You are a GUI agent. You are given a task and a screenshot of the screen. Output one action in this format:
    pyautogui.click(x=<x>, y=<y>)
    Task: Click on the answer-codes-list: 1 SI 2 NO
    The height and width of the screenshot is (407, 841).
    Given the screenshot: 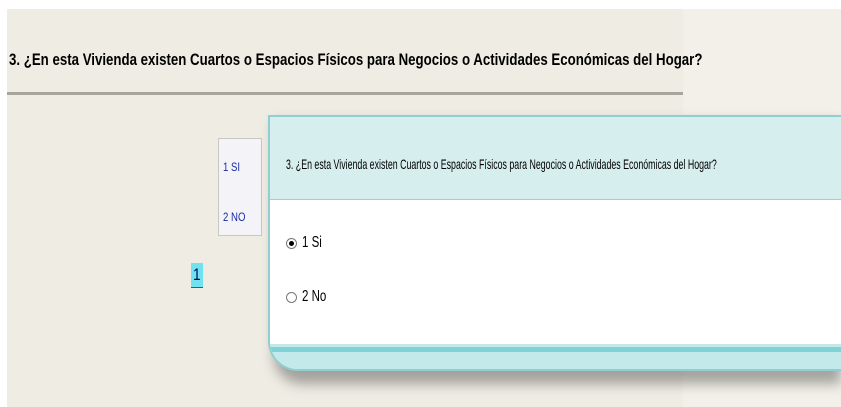 What is the action you would take?
    pyautogui.click(x=240, y=187)
    